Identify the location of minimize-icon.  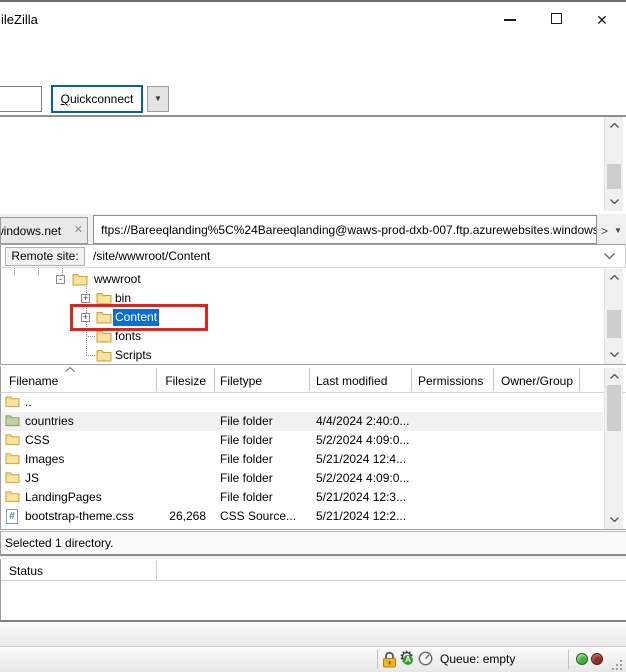
(510, 20).